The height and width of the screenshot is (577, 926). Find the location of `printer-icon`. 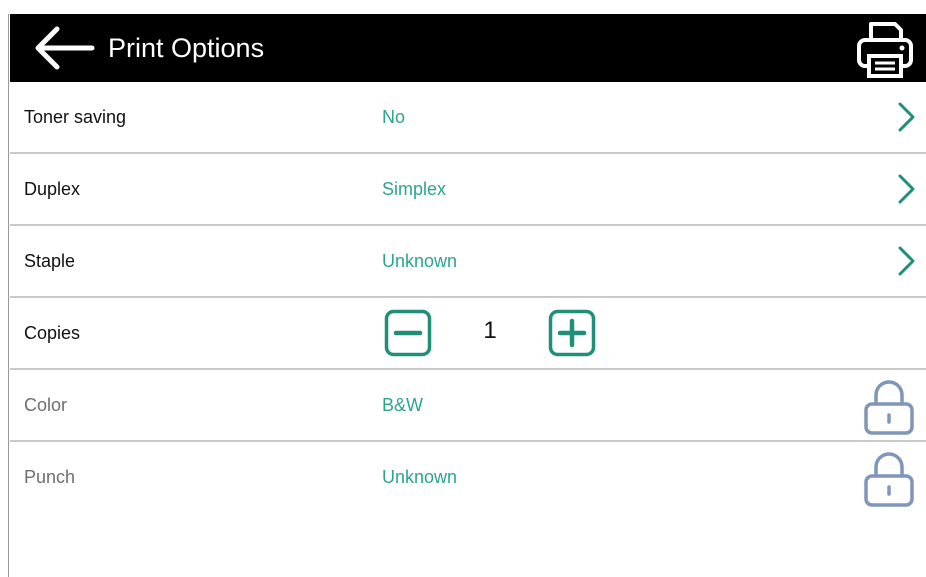

printer-icon is located at coordinates (885, 50).